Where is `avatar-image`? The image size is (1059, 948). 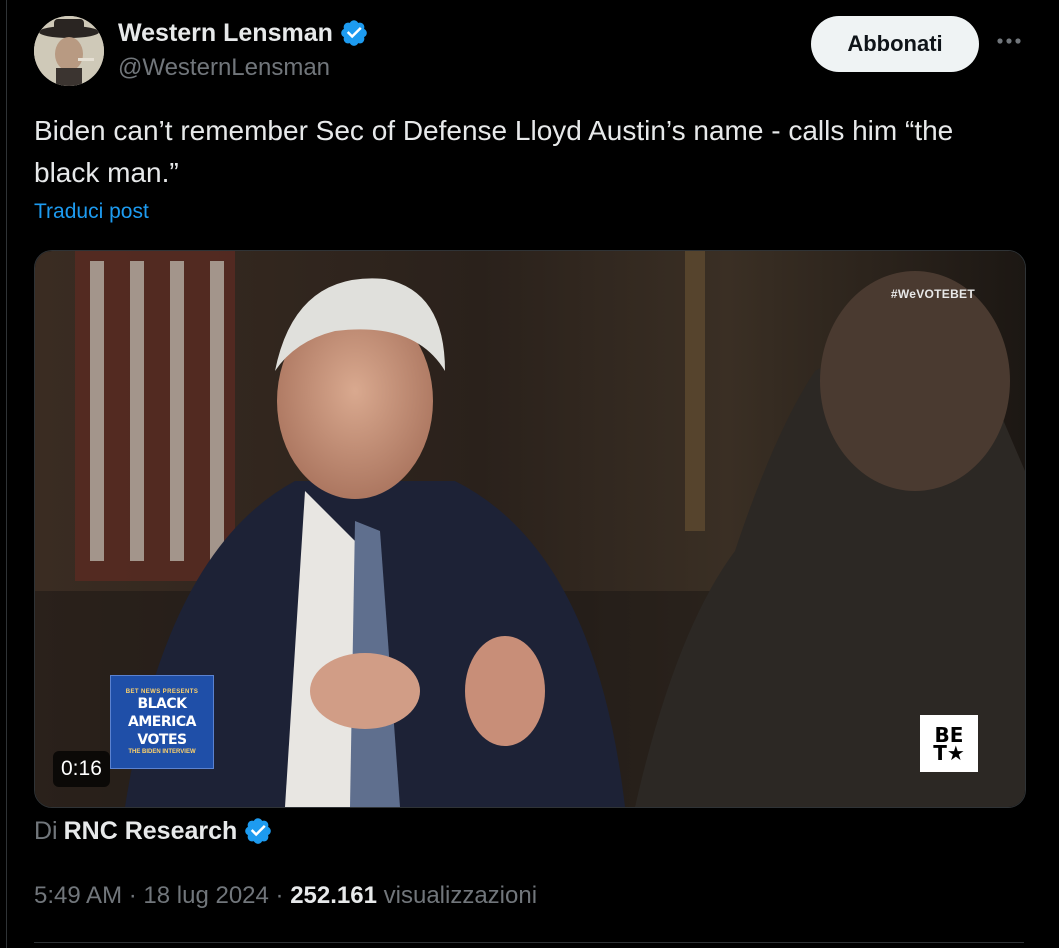 avatar-image is located at coordinates (69, 51).